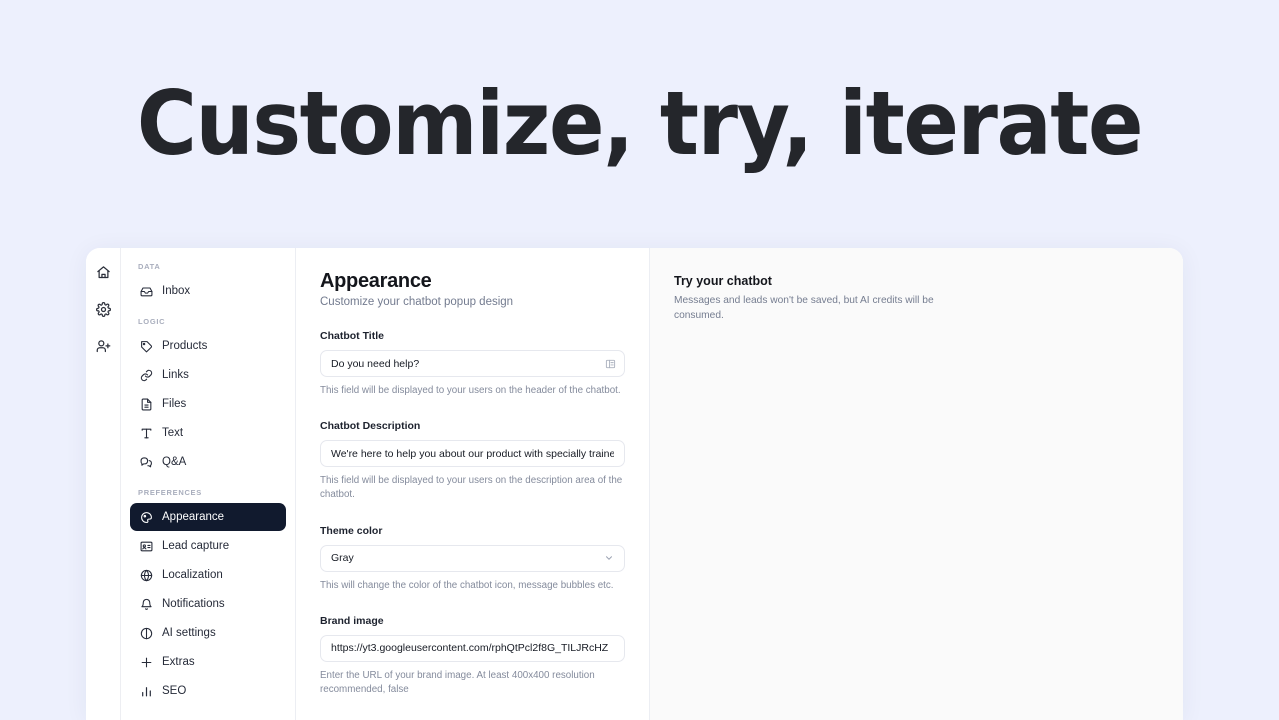 The height and width of the screenshot is (720, 1279). I want to click on sidebar-item-lead-capture: Lead capture, so click(208, 546).